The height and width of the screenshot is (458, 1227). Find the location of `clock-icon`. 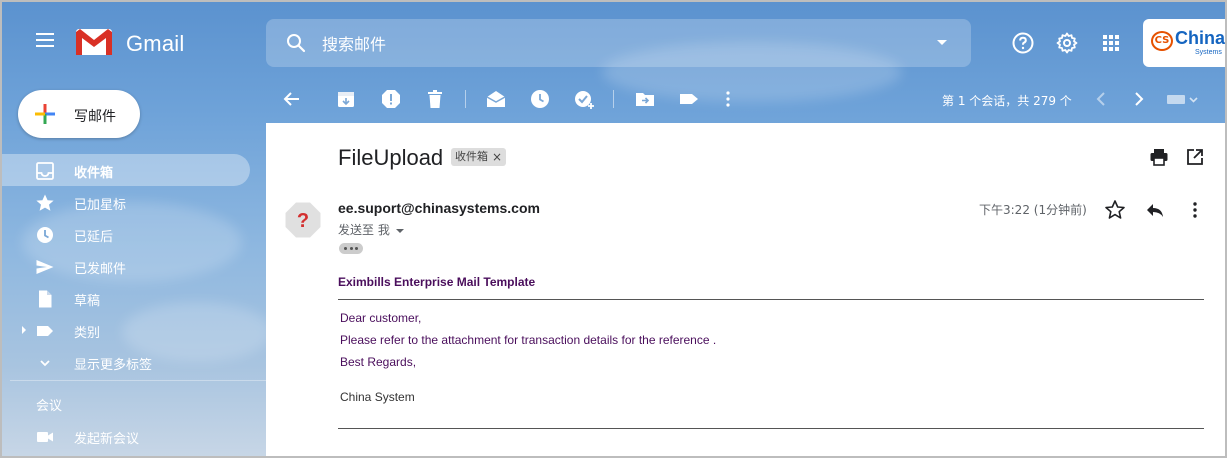

clock-icon is located at coordinates (45, 235).